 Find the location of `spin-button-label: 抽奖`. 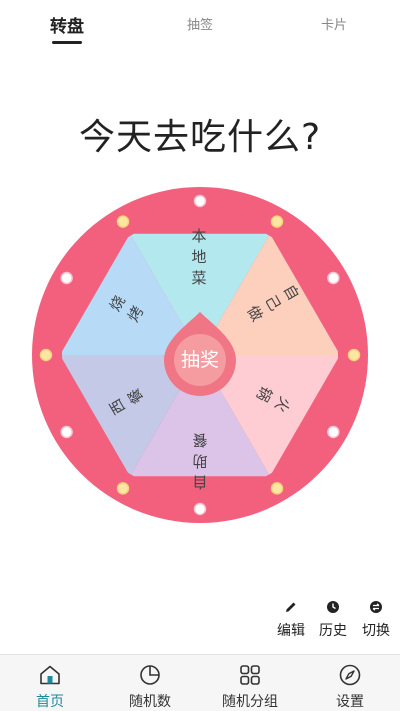

spin-button-label: 抽奖 is located at coordinates (200, 358).